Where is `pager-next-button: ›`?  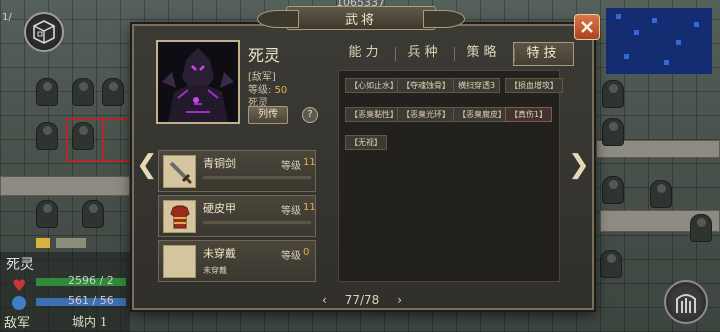 pager-next-button: › is located at coordinates (399, 300).